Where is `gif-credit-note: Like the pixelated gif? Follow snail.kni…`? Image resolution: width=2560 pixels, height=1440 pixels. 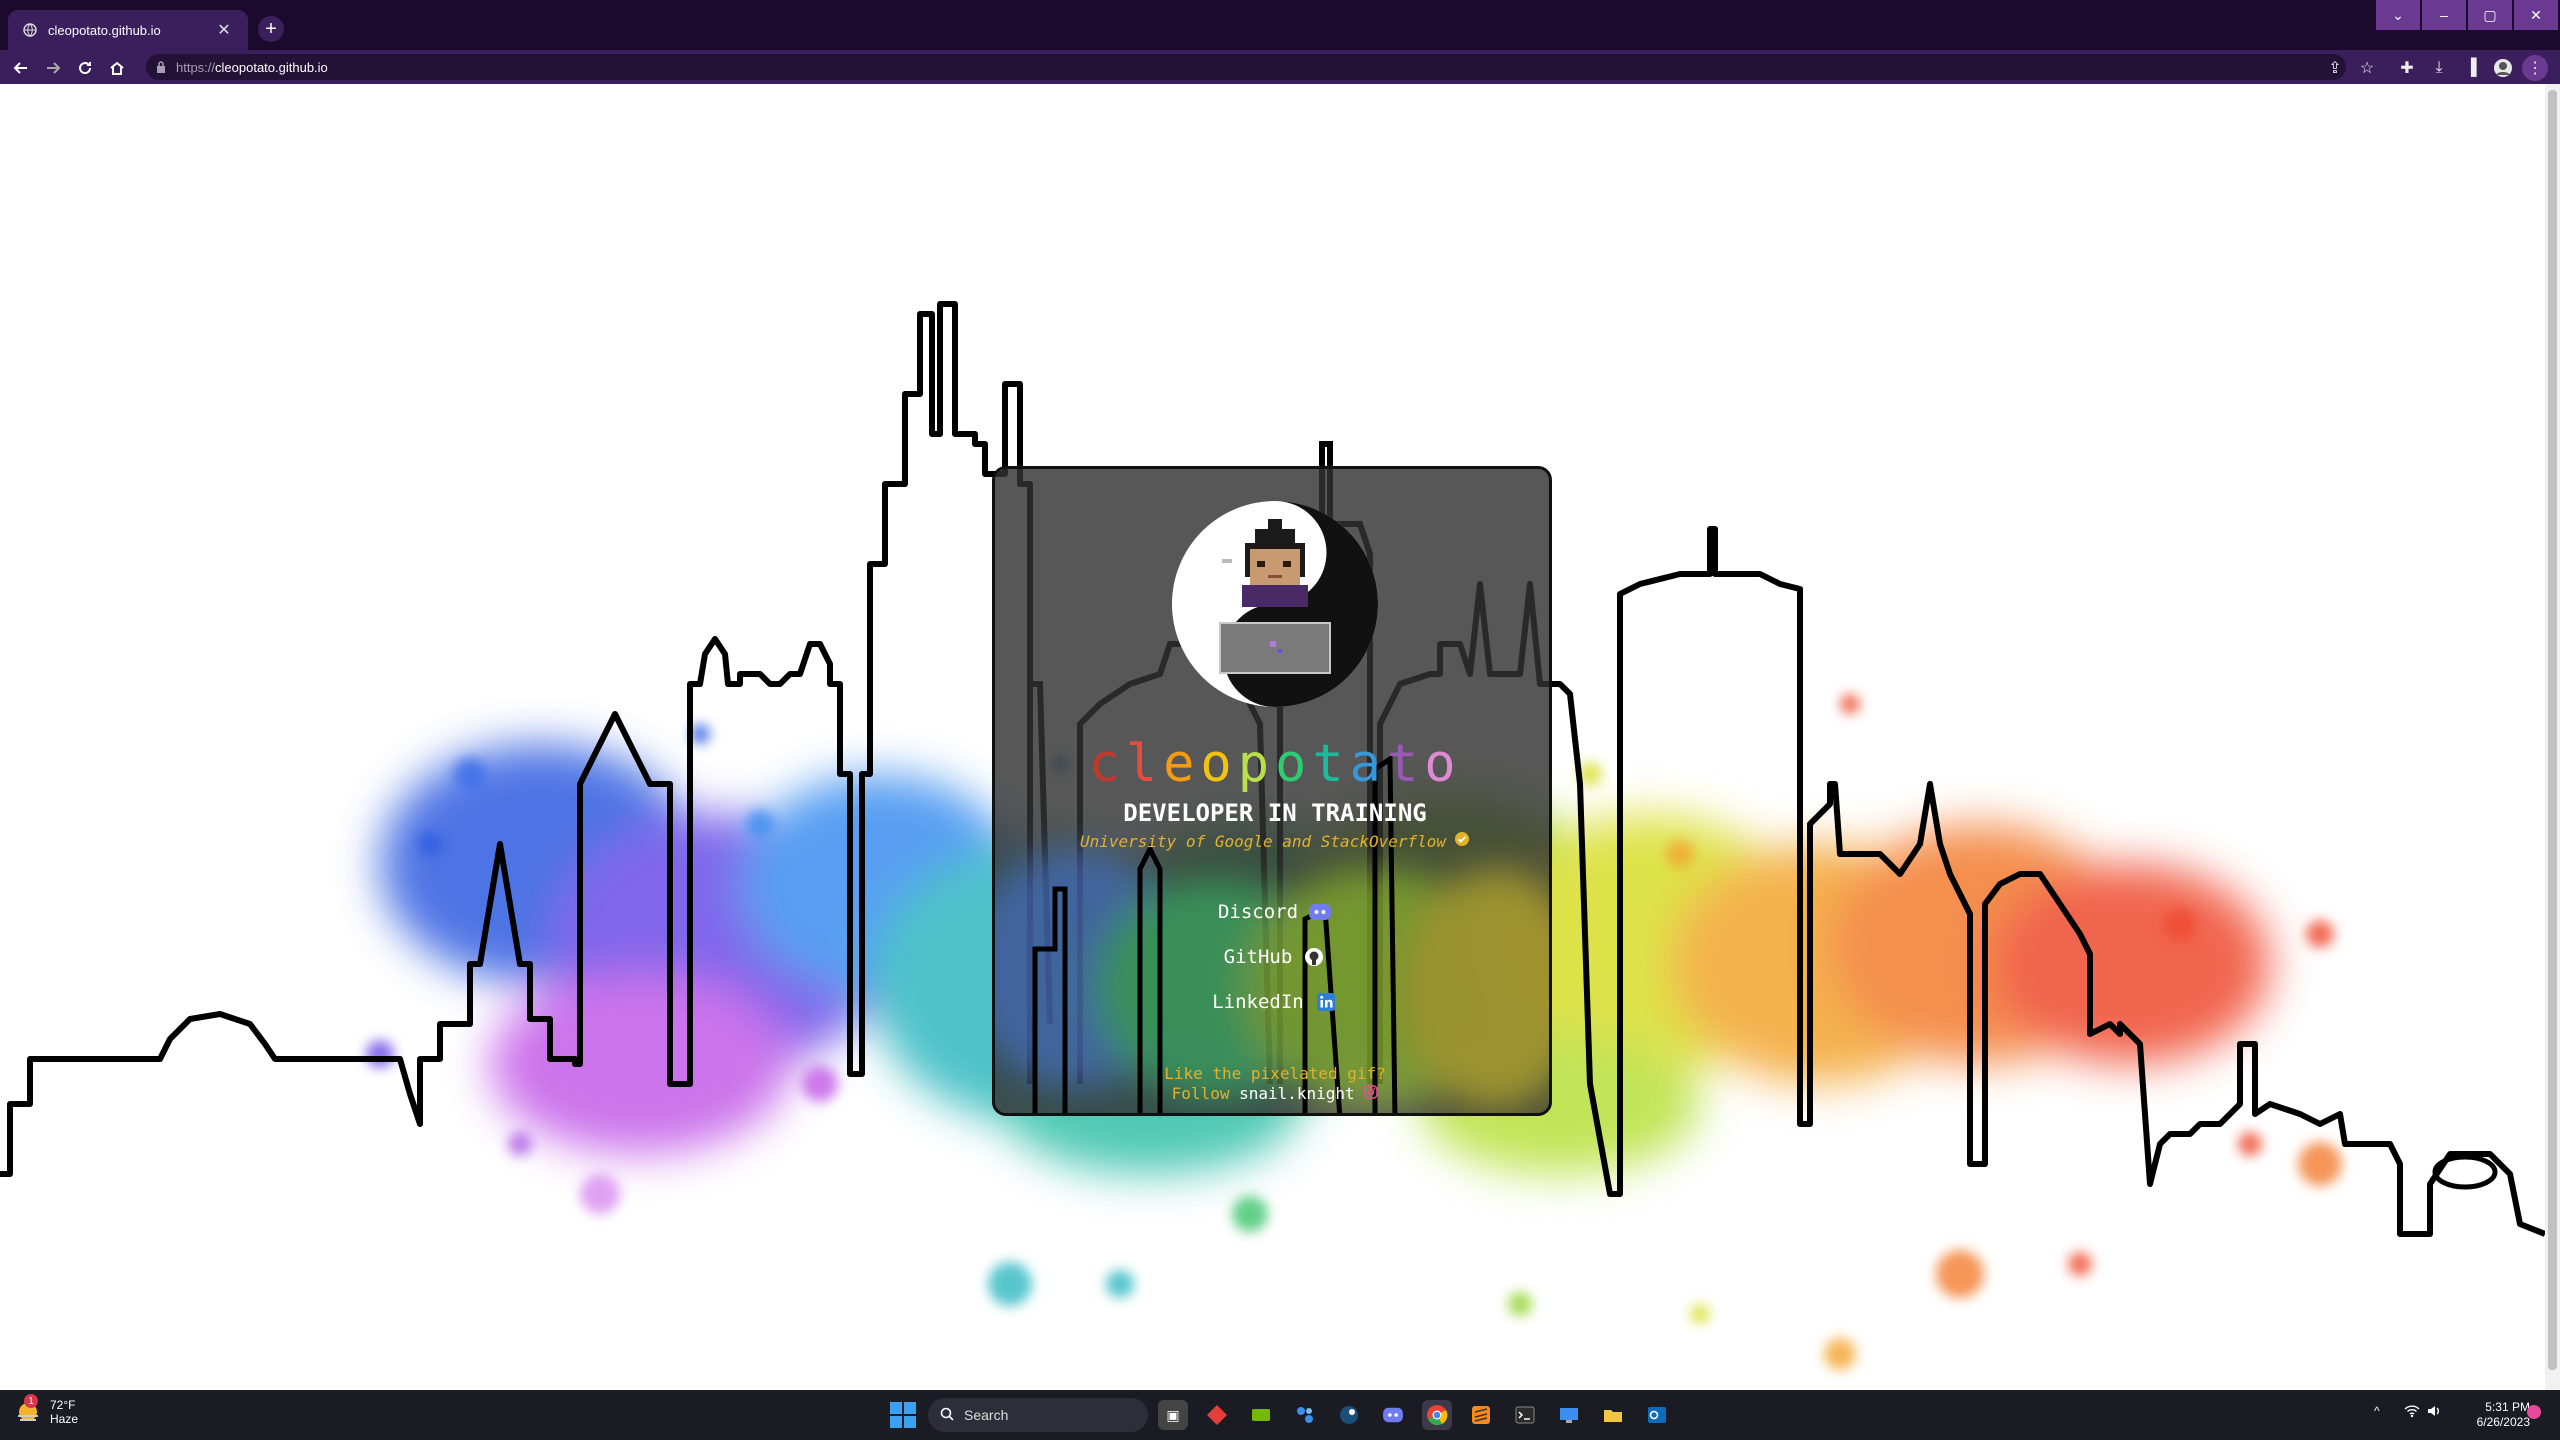
gif-credit-note: Like the pixelated gif? Follow snail.kni… is located at coordinates (1272, 1084).